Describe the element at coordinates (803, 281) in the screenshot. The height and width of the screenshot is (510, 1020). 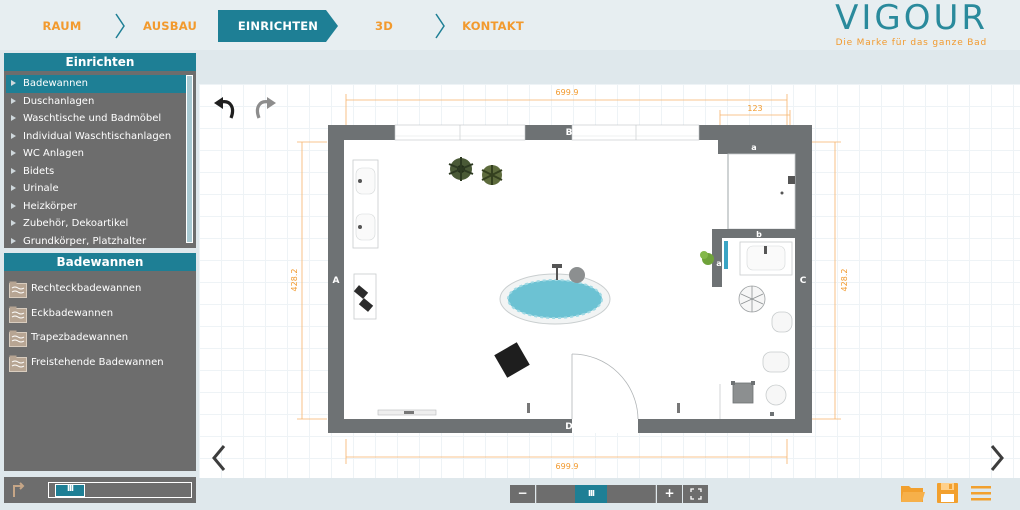
I see `wall-label-c: C` at that location.